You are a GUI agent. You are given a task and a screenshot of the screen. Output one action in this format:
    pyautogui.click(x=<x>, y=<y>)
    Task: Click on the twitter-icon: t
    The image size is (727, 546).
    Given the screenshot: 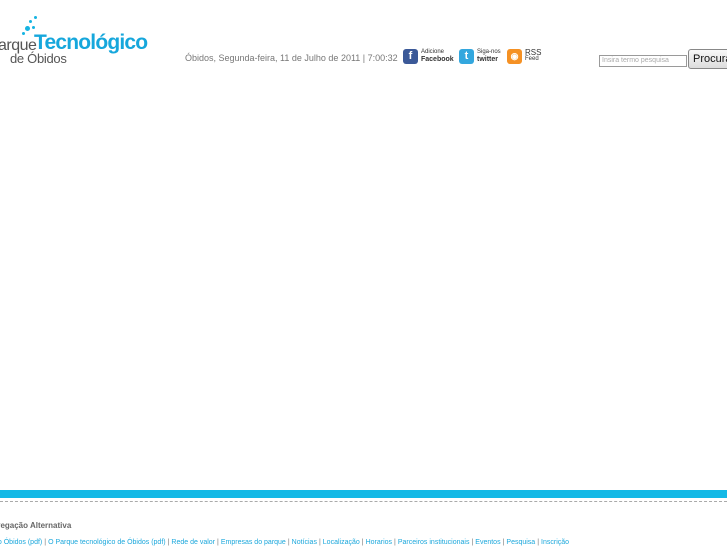 What is the action you would take?
    pyautogui.click(x=466, y=56)
    